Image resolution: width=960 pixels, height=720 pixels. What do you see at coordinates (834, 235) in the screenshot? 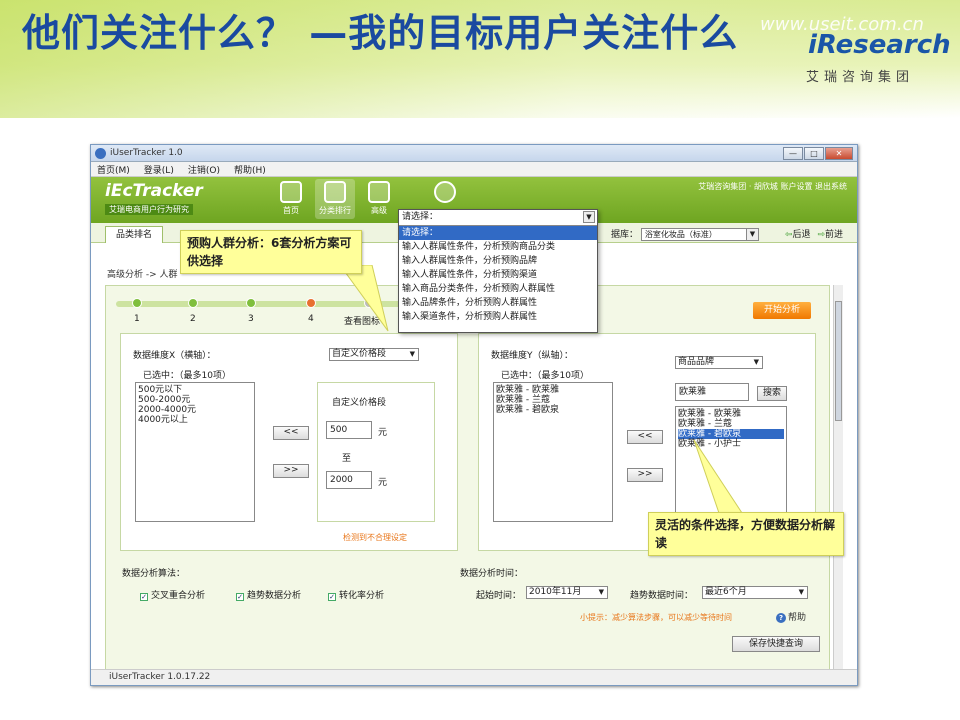
I see `forward-button: 前进` at bounding box center [834, 235].